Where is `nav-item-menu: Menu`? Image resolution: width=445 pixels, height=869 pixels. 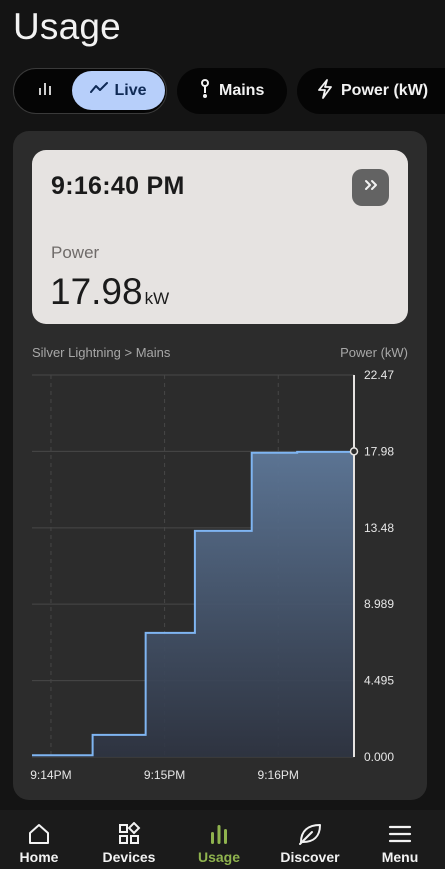 nav-item-menu: Menu is located at coordinates (400, 839).